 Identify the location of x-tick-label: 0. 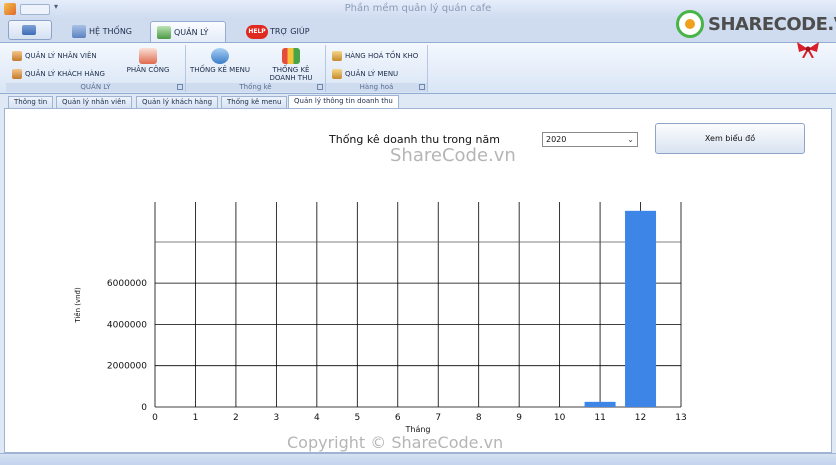
(155, 418).